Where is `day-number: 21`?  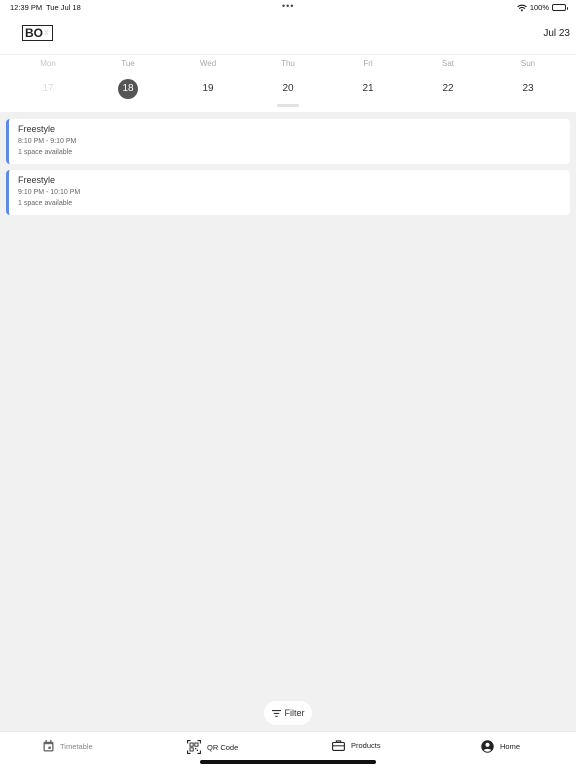 day-number: 21 is located at coordinates (368, 89).